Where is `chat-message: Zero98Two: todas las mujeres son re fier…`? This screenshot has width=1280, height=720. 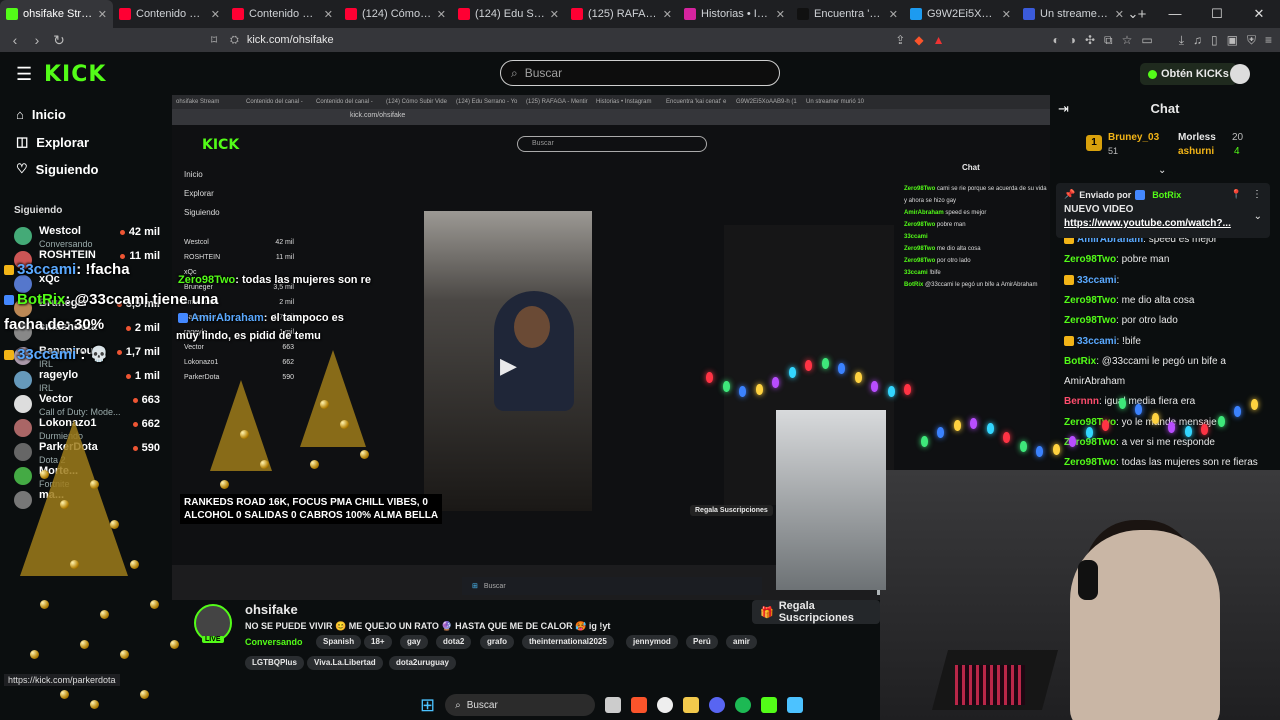 chat-message: Zero98Two: todas las mujeres son re fier… is located at coordinates (1169, 462).